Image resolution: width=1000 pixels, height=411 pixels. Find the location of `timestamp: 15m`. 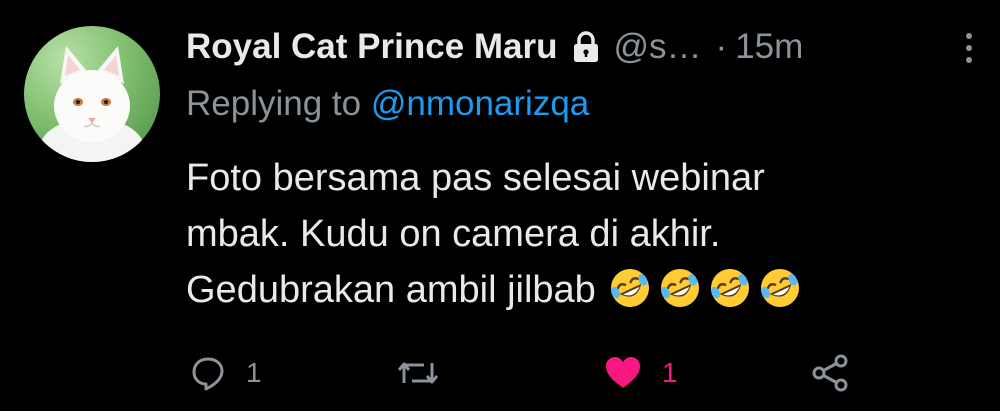

timestamp: 15m is located at coordinates (769, 47).